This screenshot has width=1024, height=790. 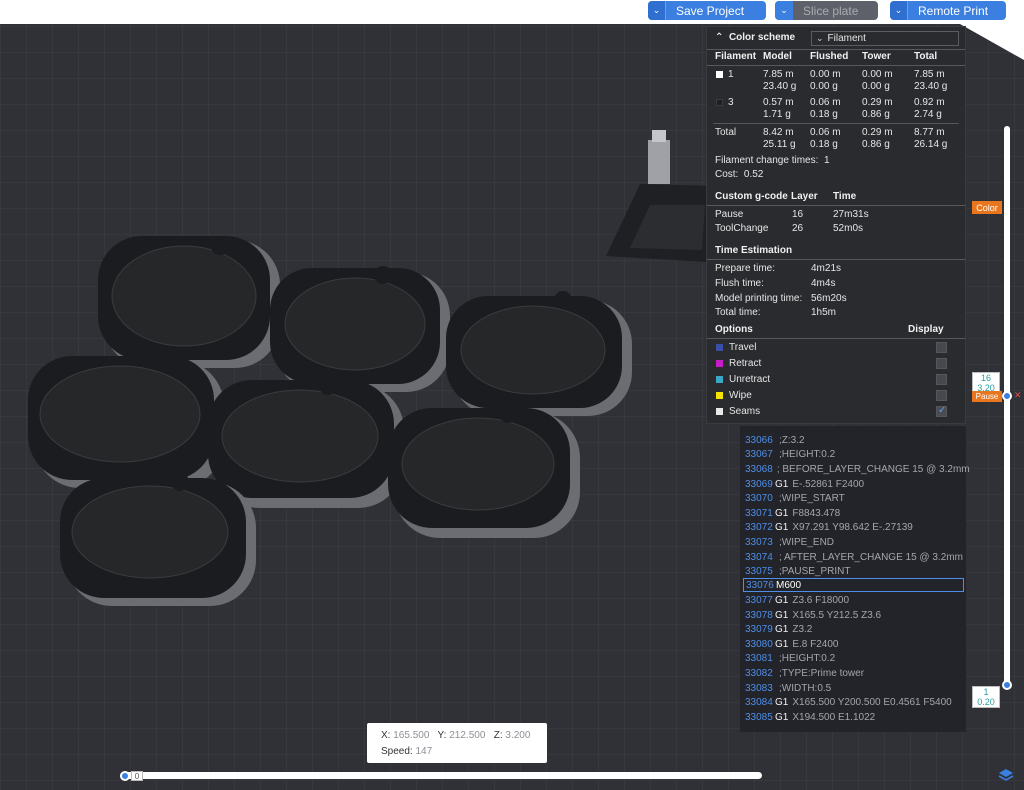 I want to click on save-project-button: ⌄ Save Project, so click(x=707, y=10).